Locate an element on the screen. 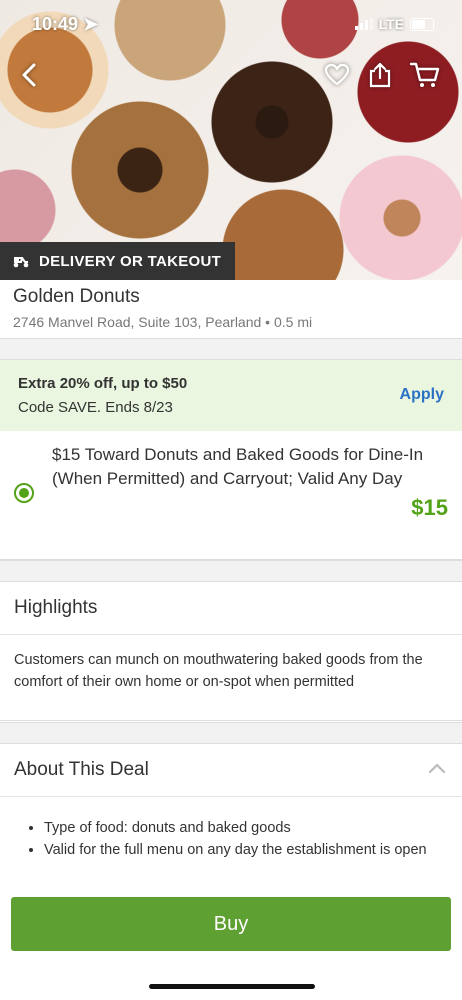 The width and height of the screenshot is (462, 1000). share-button is located at coordinates (380, 75).